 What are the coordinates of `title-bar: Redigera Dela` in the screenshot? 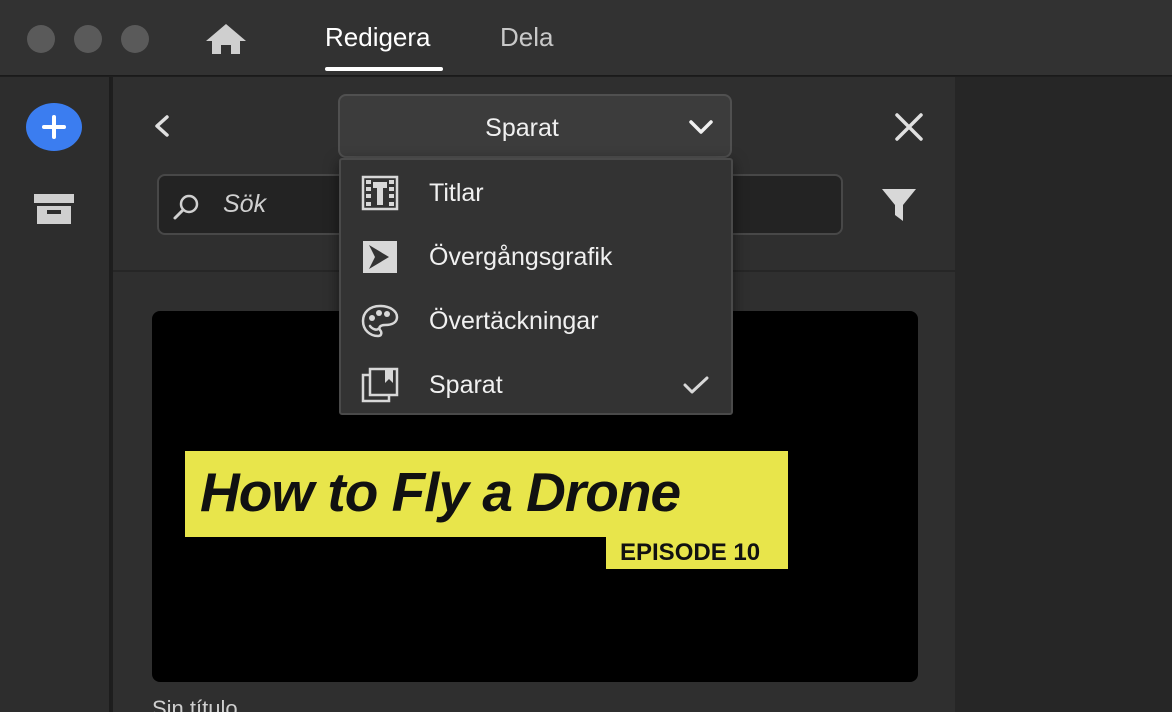 It's located at (586, 38).